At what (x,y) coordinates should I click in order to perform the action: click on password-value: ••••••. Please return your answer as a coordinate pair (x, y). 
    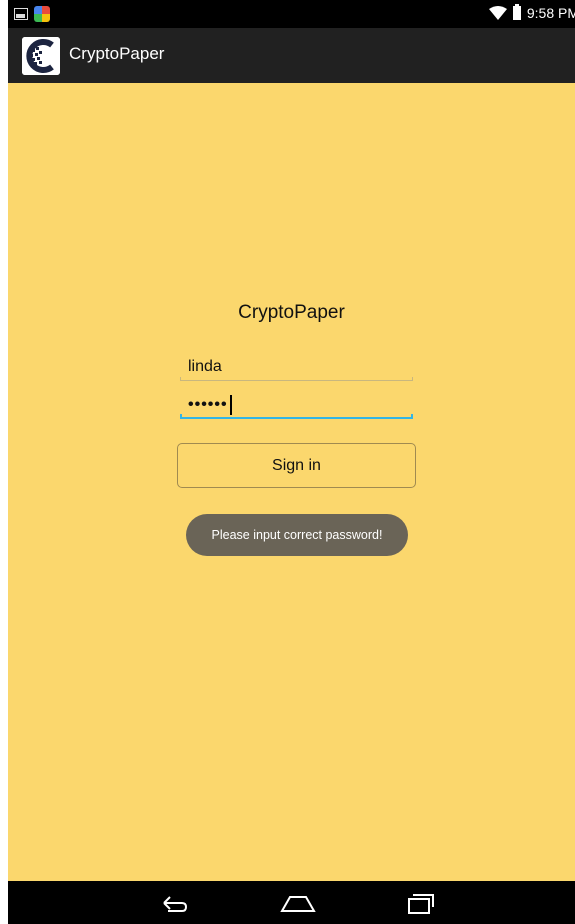
    Looking at the image, I should click on (208, 404).